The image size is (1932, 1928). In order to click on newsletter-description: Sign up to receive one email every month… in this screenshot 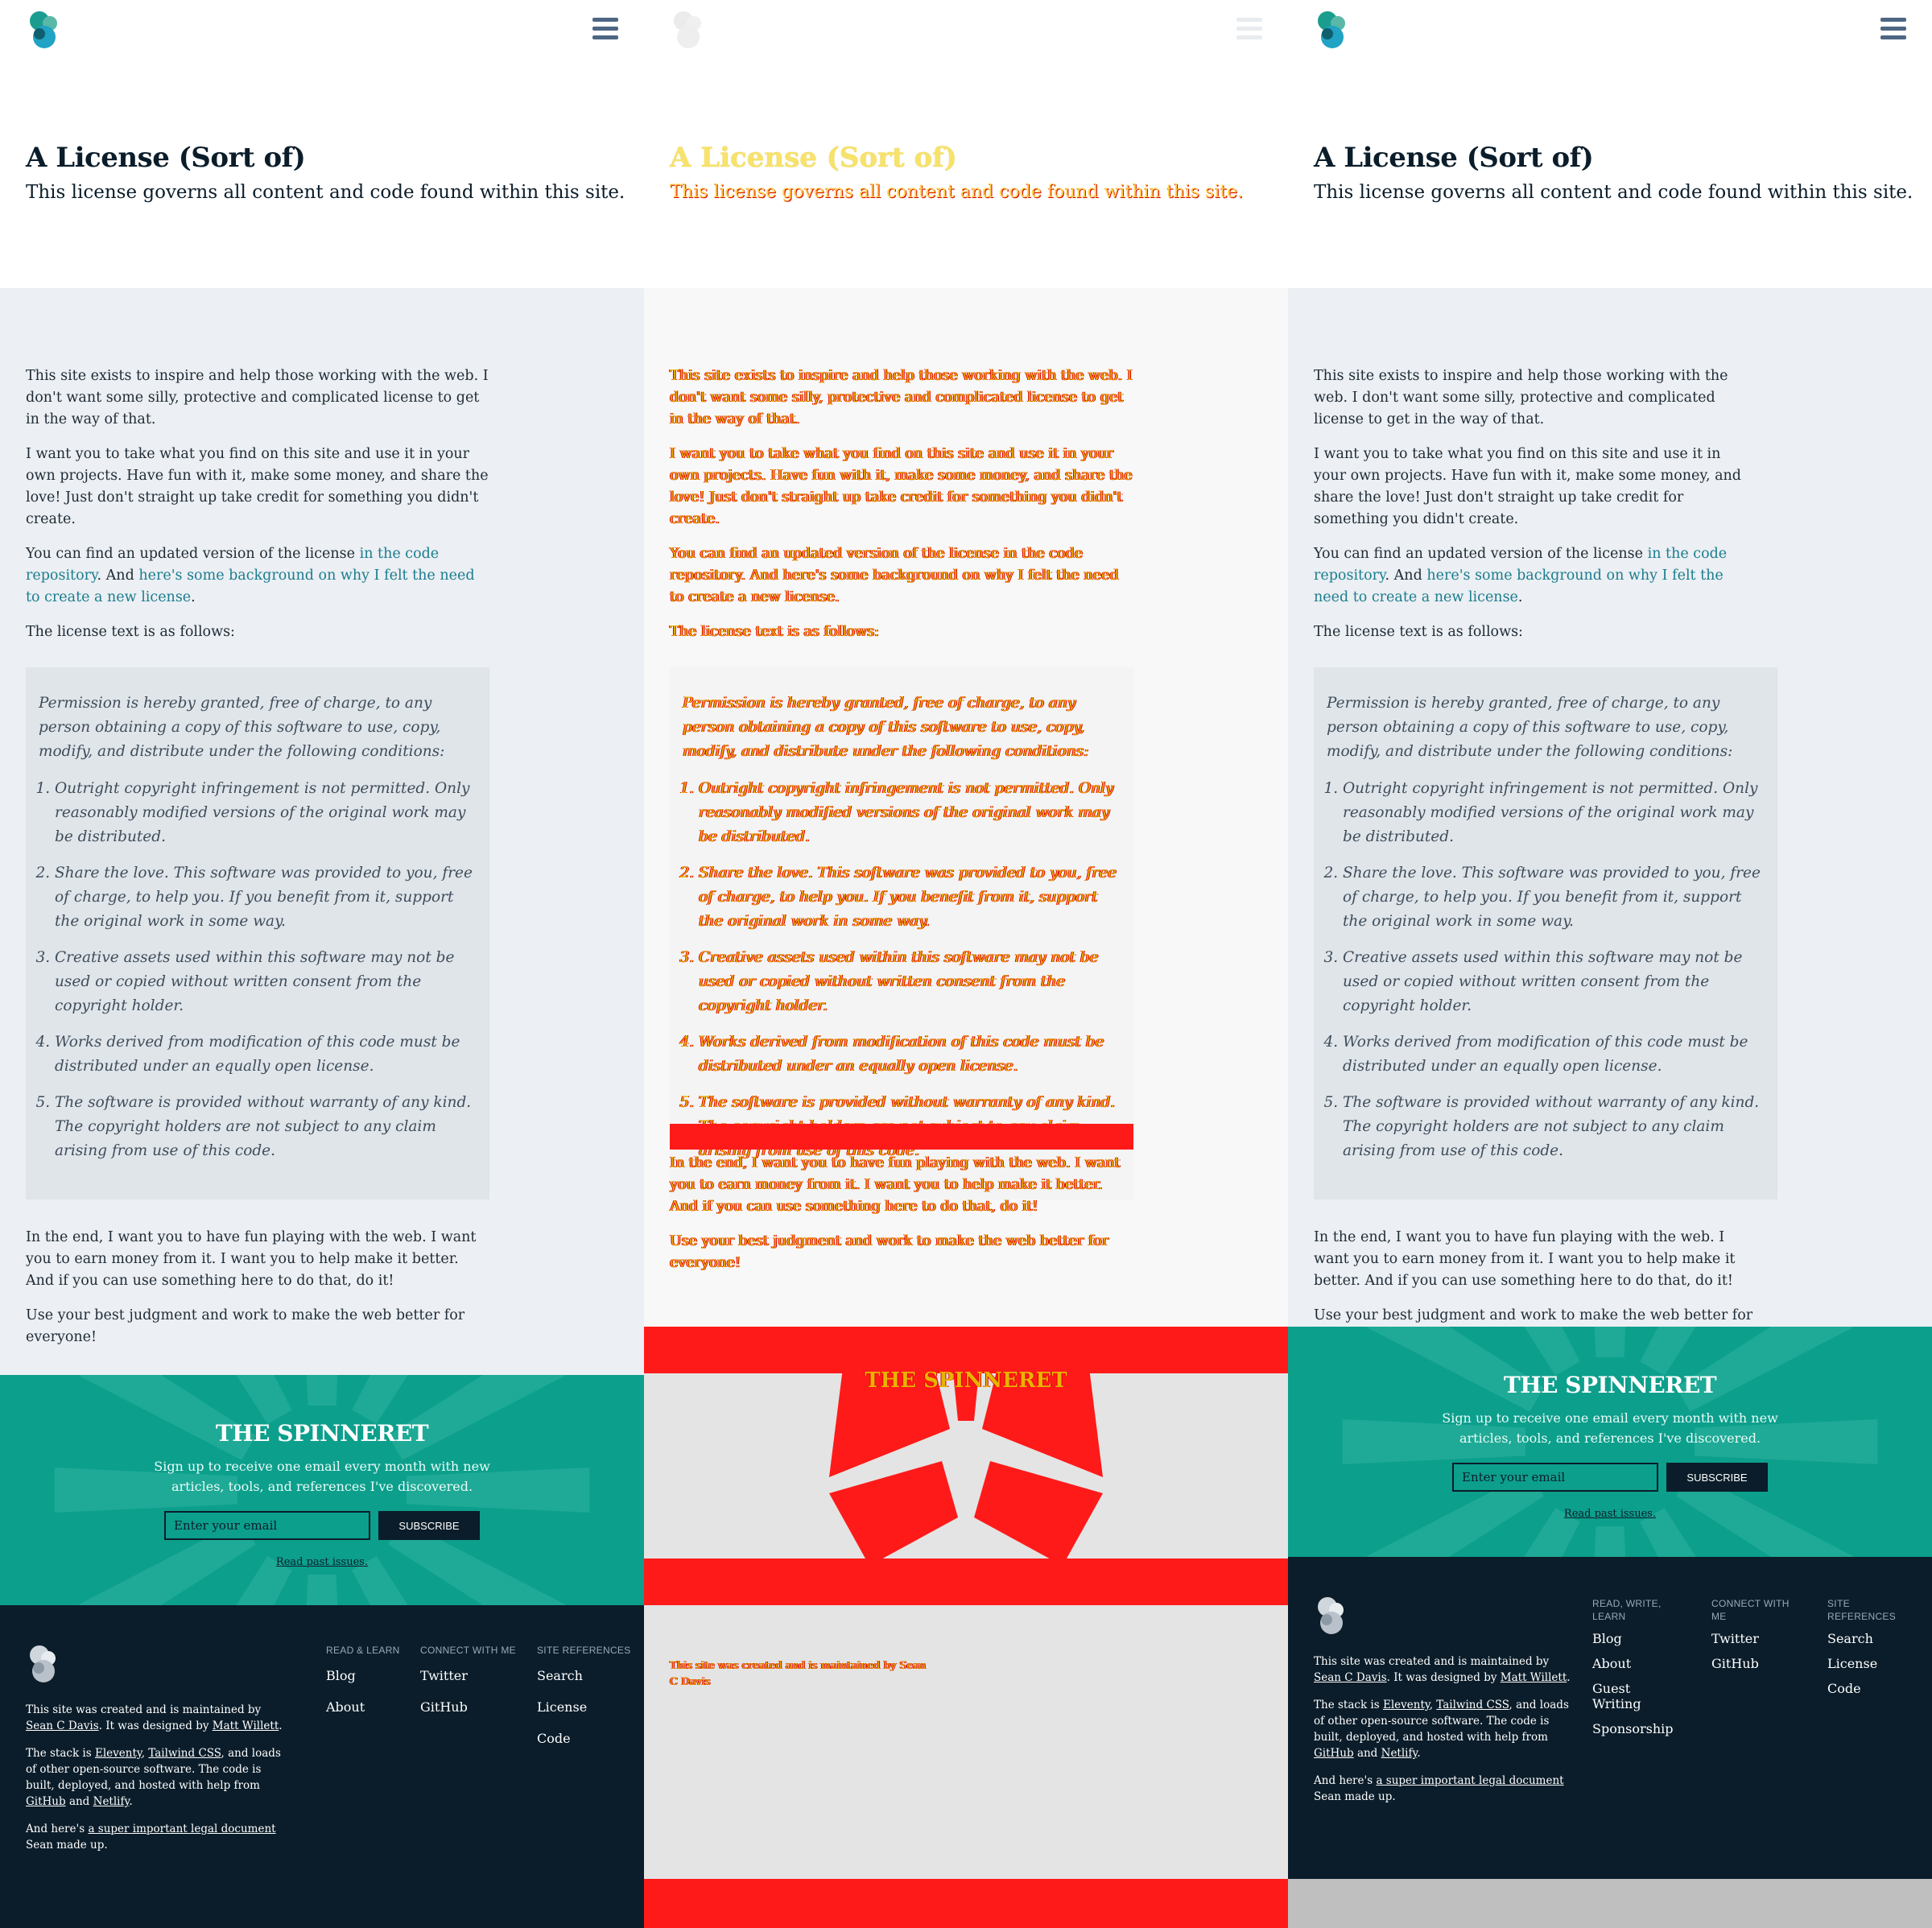, I will do `click(1610, 1428)`.